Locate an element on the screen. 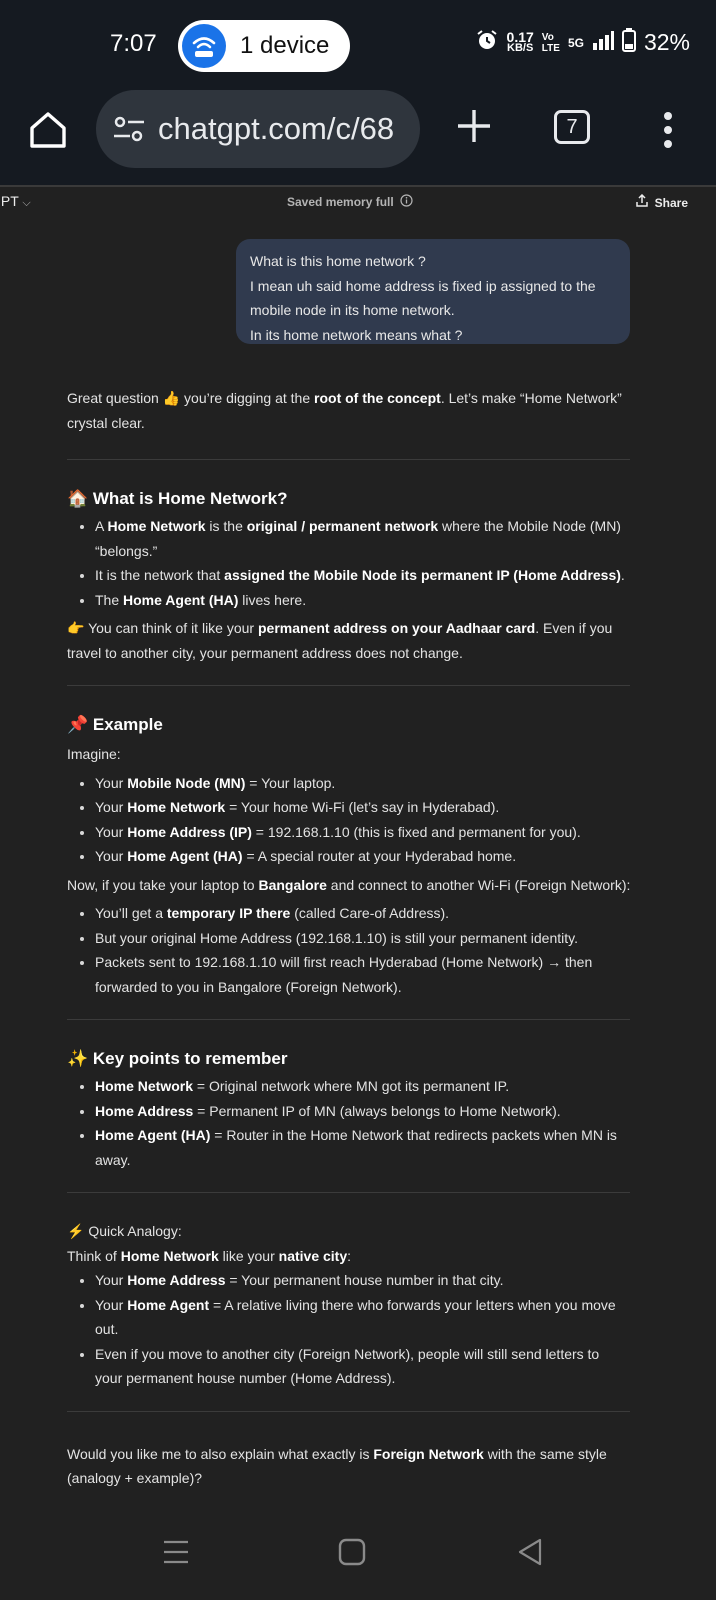 Image resolution: width=716 pixels, height=1600 pixels. user-message-line: What is this home network ? is located at coordinates (338, 261).